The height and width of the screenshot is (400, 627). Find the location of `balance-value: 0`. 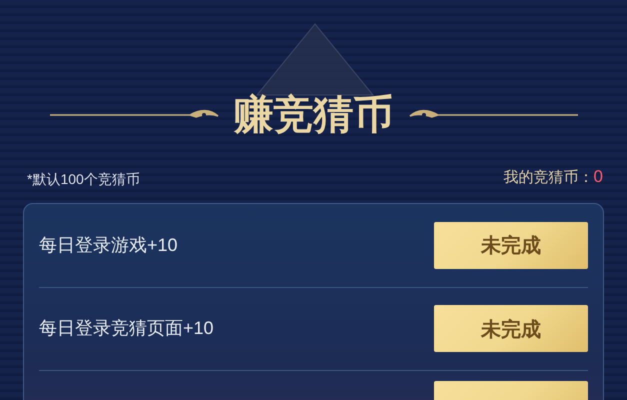

balance-value: 0 is located at coordinates (598, 177).